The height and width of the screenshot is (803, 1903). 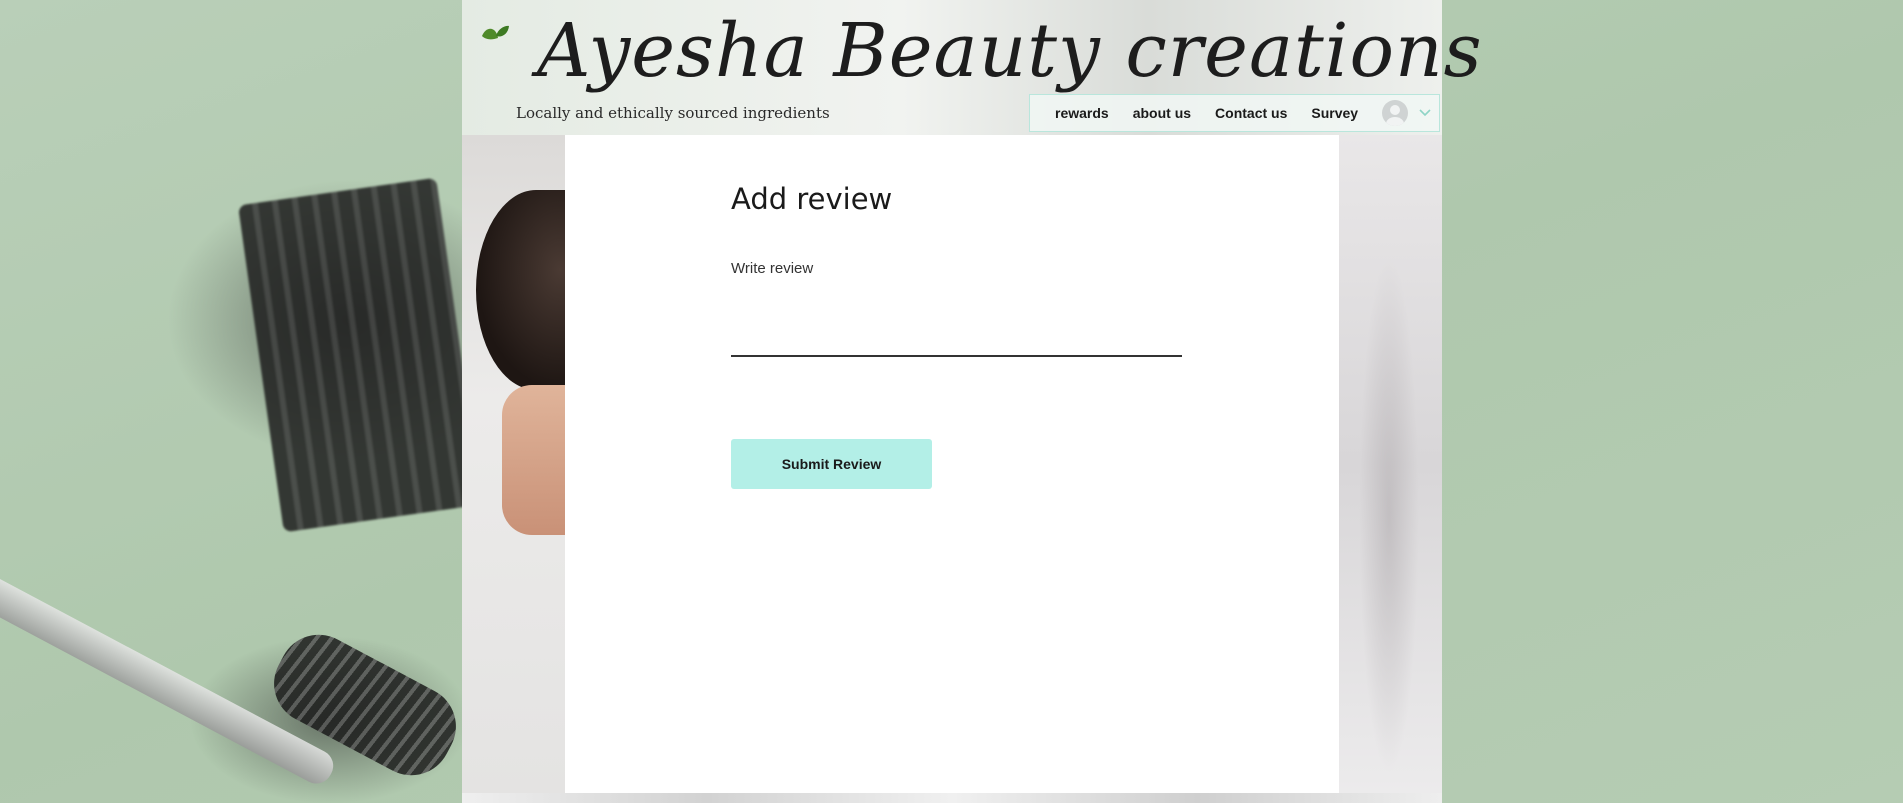 I want to click on user-avatar-icon, so click(x=1395, y=113).